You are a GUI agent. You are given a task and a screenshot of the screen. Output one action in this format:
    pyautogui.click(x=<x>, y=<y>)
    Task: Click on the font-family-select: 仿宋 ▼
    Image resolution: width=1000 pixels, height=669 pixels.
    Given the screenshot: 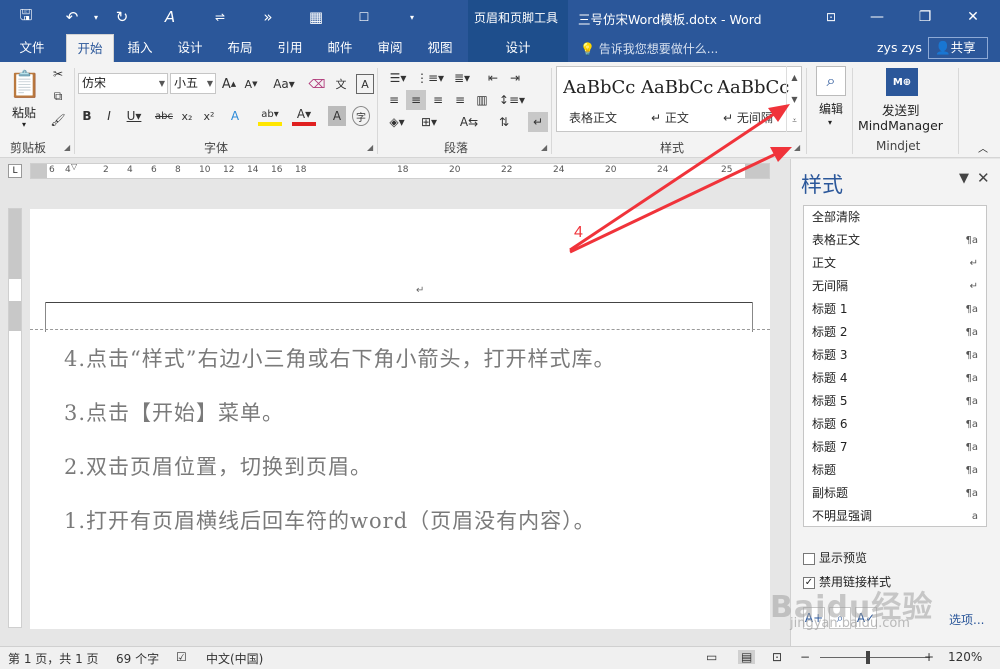 What is the action you would take?
    pyautogui.click(x=123, y=83)
    